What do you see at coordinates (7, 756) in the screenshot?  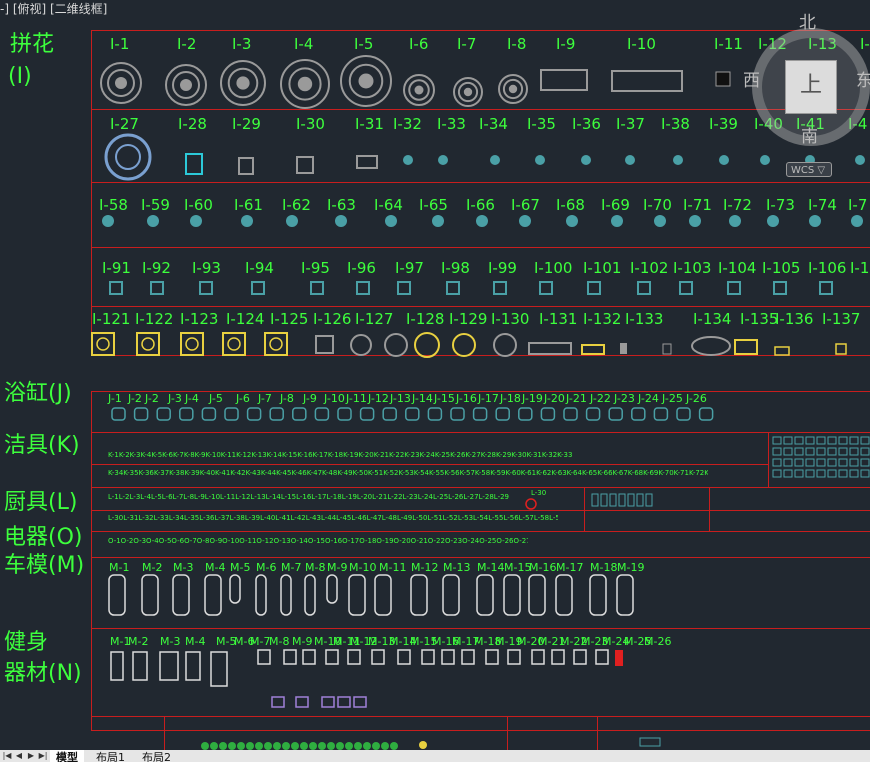 I see `first-tab-button: |◀` at bounding box center [7, 756].